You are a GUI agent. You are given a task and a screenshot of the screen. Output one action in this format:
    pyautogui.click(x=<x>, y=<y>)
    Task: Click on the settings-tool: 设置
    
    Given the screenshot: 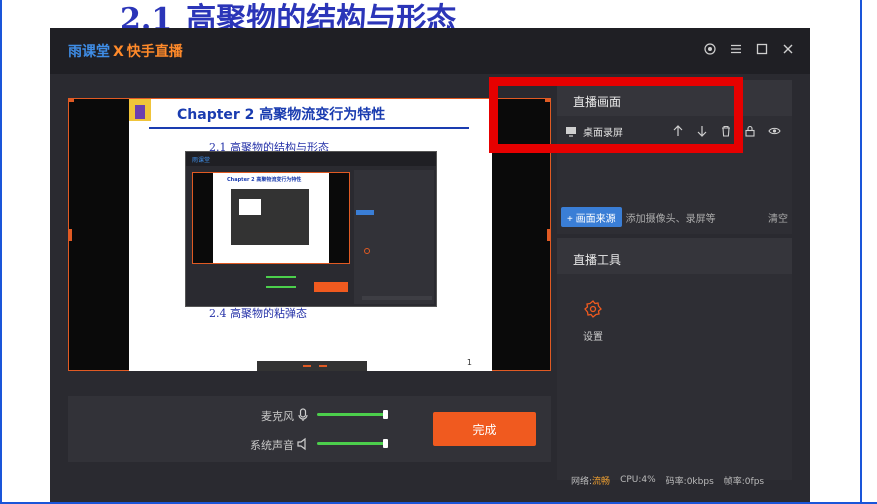 What is the action you would take?
    pyautogui.click(x=593, y=323)
    